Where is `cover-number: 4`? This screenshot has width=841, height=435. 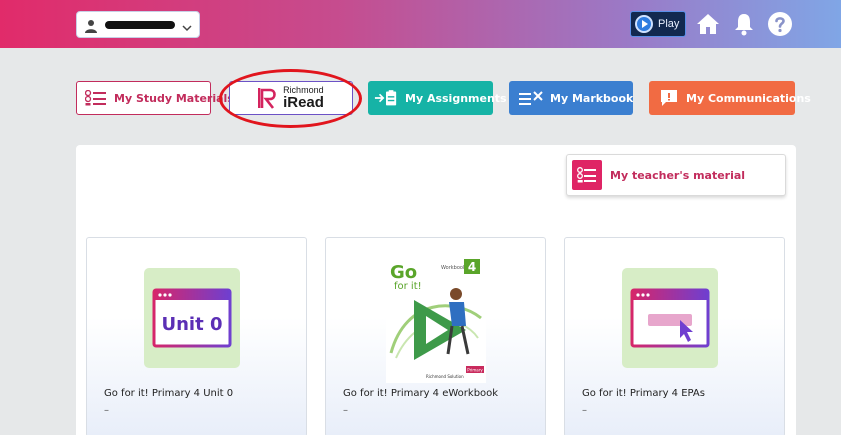
cover-number: 4 is located at coordinates (472, 267).